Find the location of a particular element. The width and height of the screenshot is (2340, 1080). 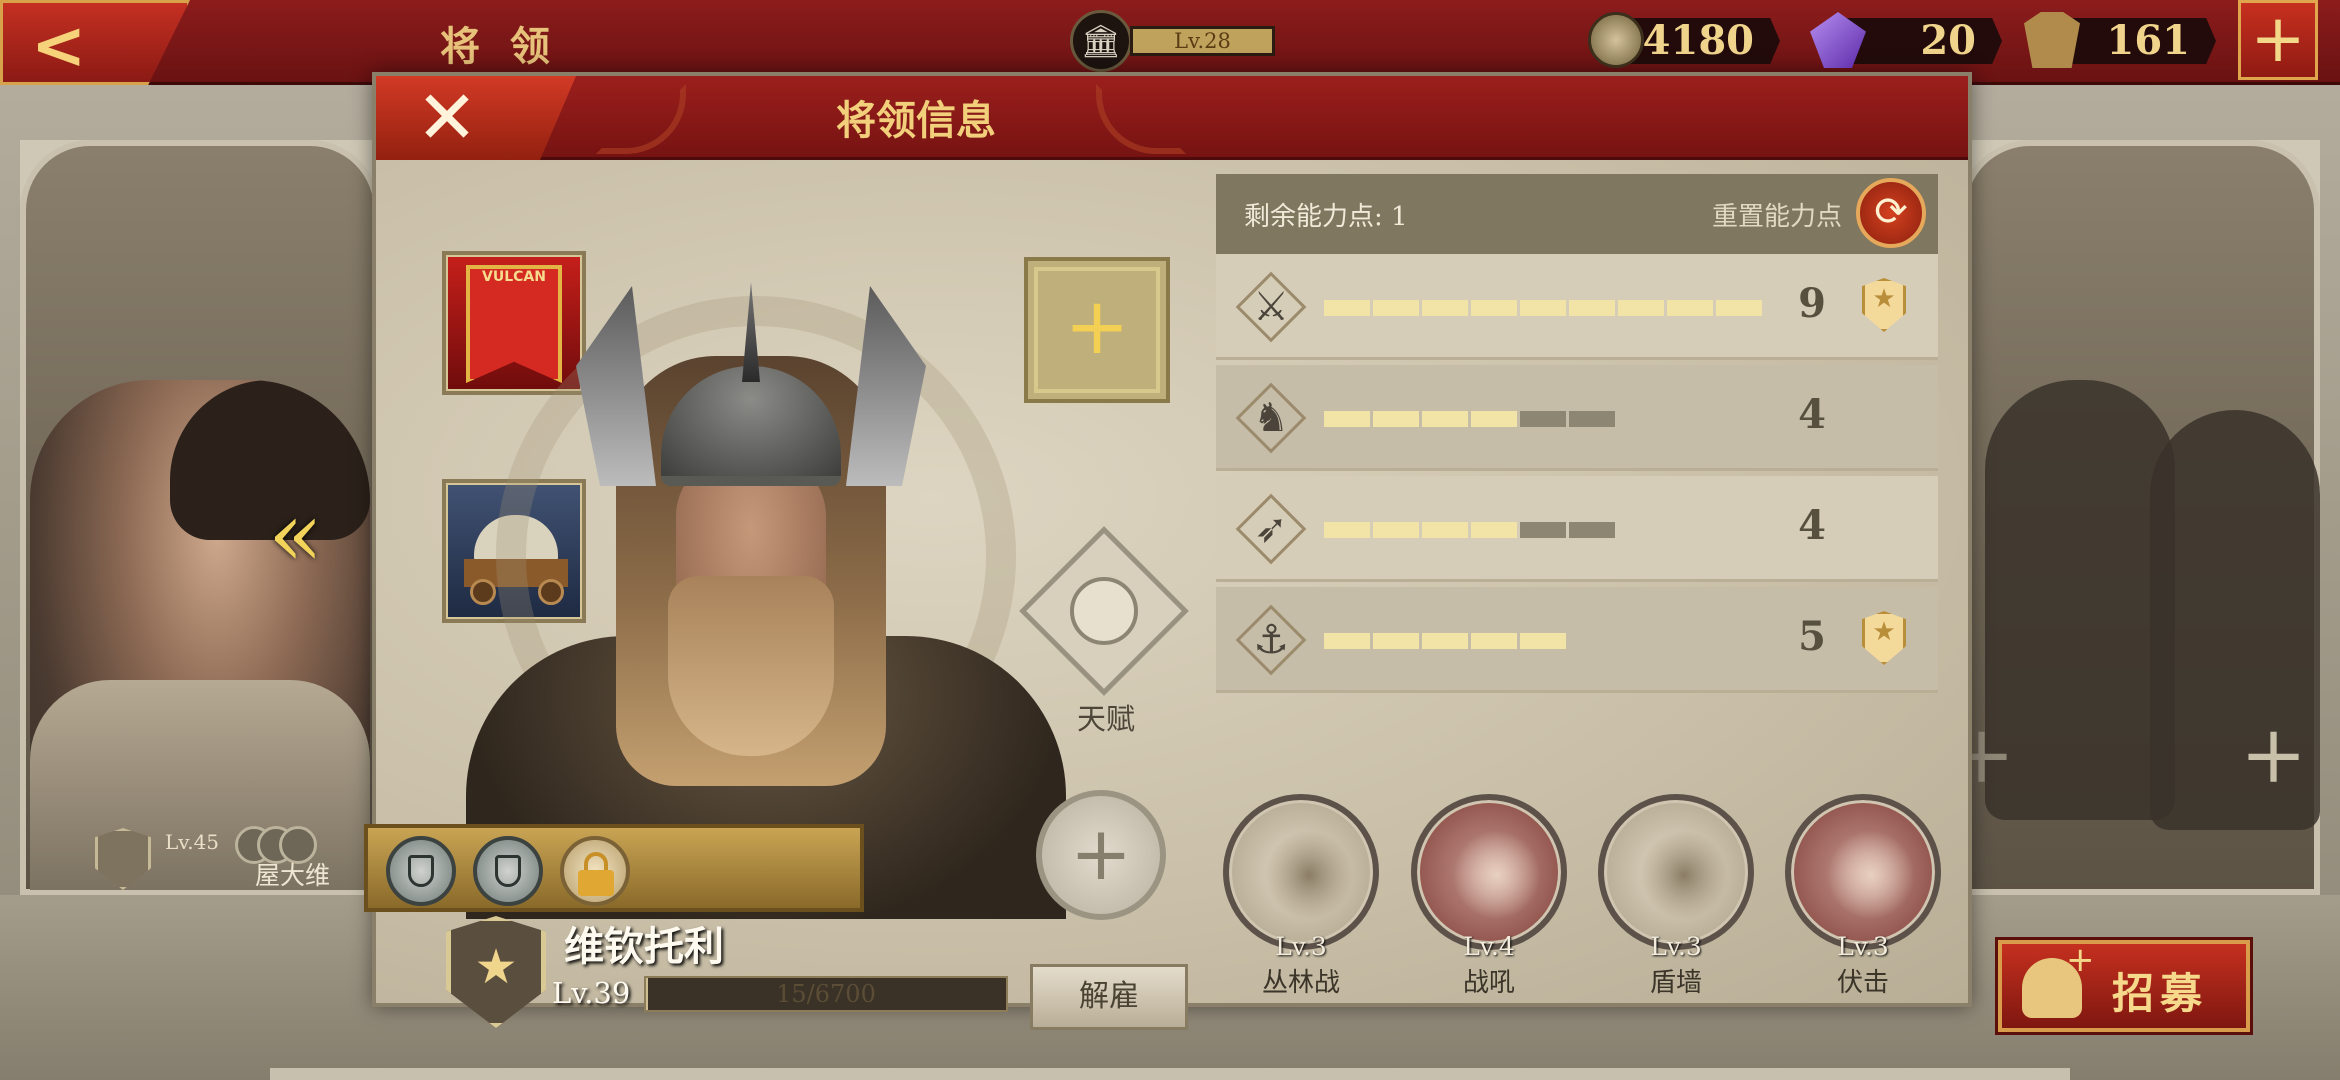

player-level: Lv.28 is located at coordinates (1202, 41).